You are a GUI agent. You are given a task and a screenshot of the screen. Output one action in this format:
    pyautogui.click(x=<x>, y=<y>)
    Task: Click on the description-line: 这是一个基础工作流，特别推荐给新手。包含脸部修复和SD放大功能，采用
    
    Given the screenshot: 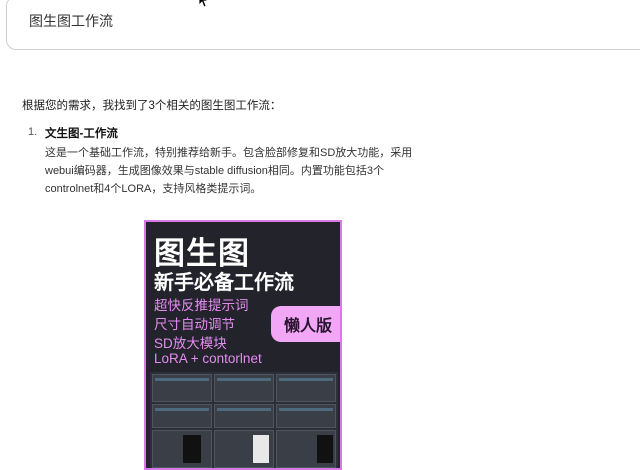 What is the action you would take?
    pyautogui.click(x=229, y=153)
    